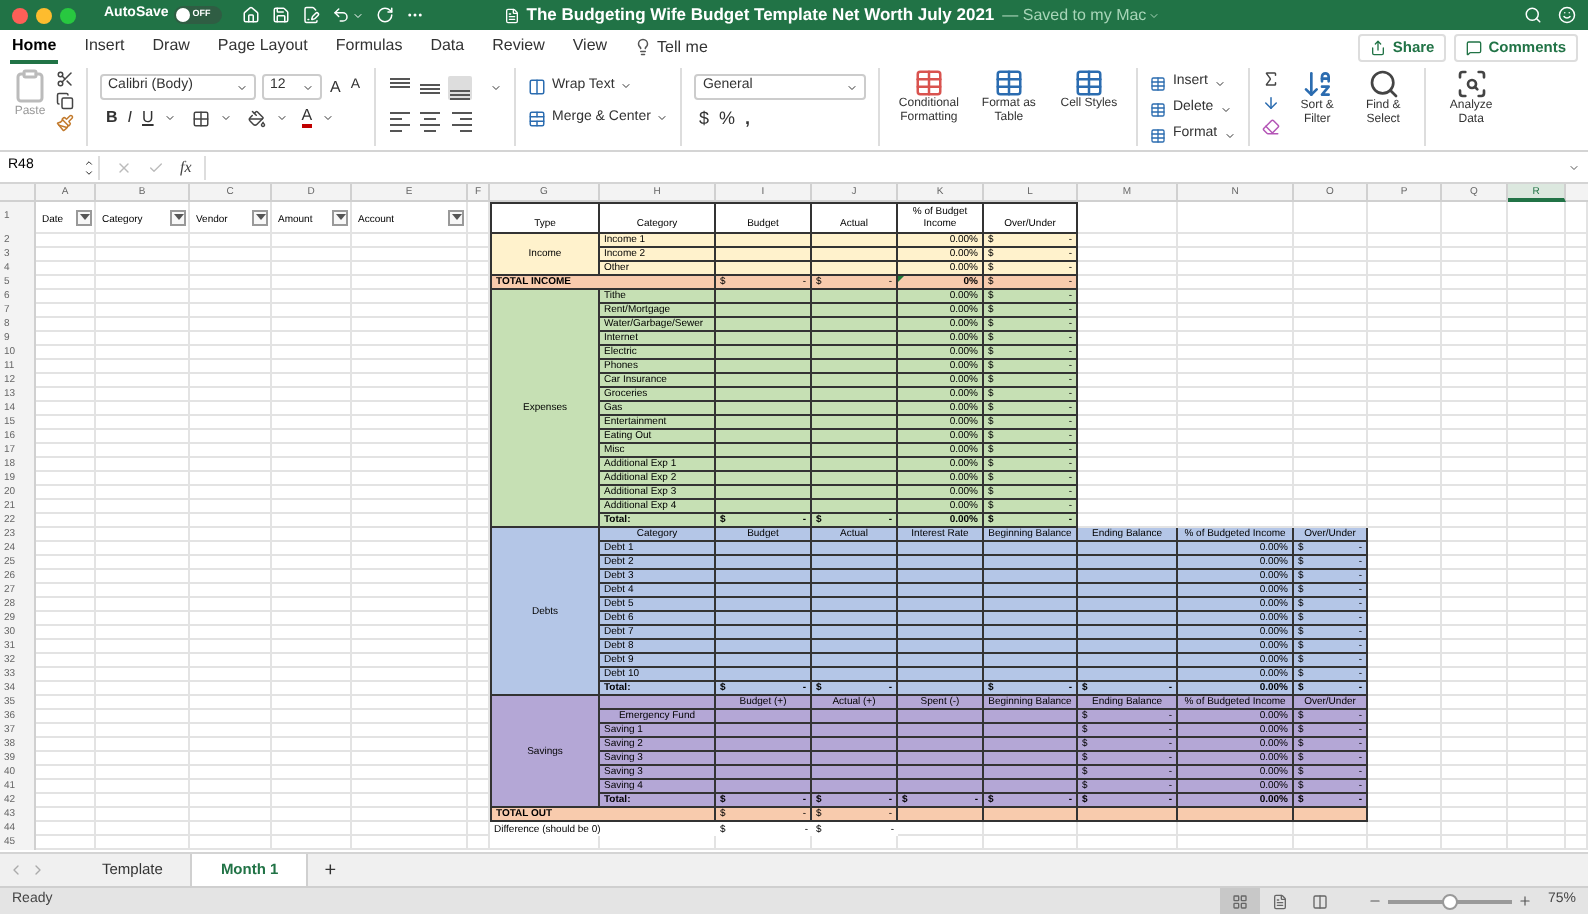 The image size is (1588, 914). Describe the element at coordinates (682, 47) in the screenshot. I see `tell-me-field: Tell me` at that location.